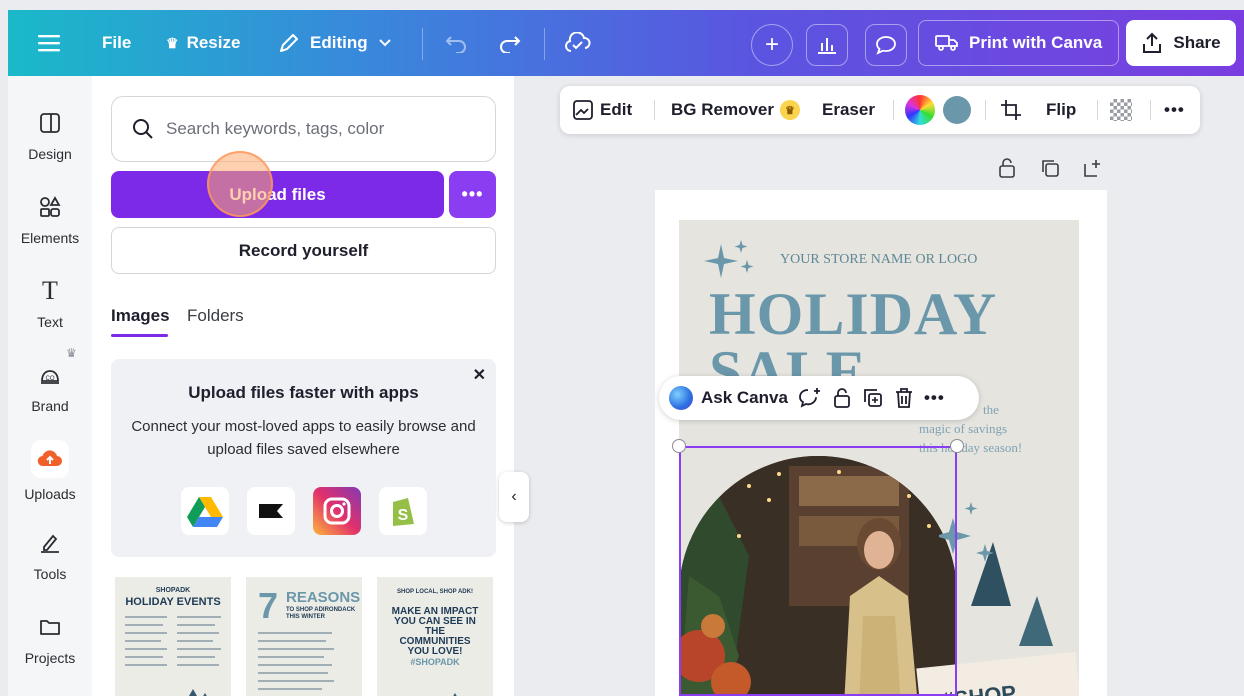 This screenshot has width=1244, height=696. What do you see at coordinates (215, 316) in the screenshot?
I see `tab-folders: Folders` at bounding box center [215, 316].